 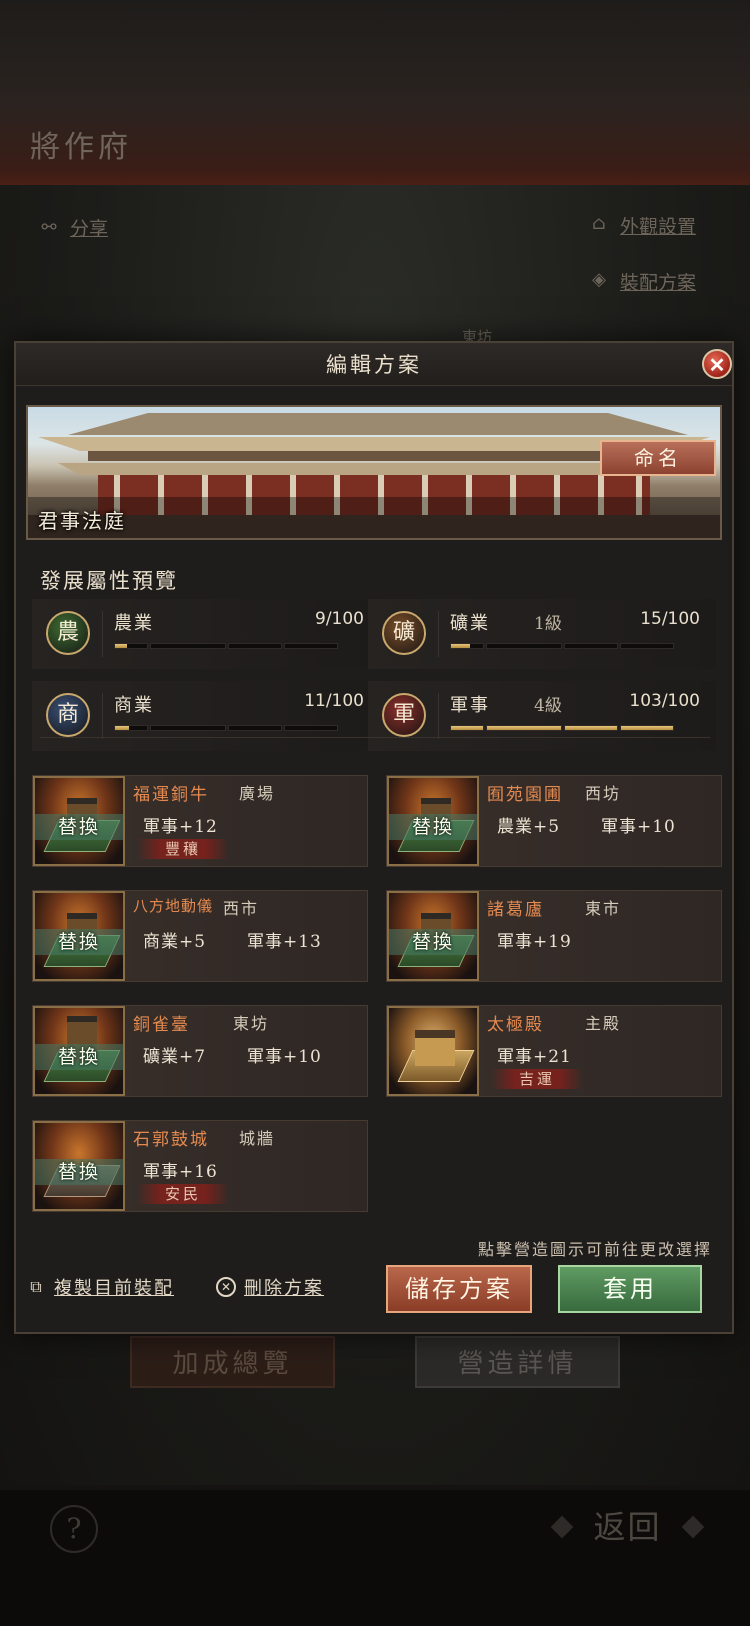 What do you see at coordinates (339, 619) in the screenshot?
I see `stat-value: 9/100` at bounding box center [339, 619].